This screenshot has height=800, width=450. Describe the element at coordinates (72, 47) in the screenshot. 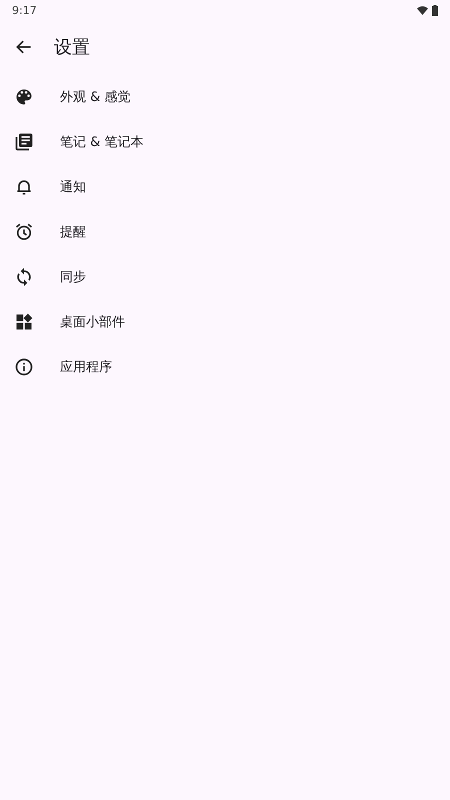

I see `page-title: 设置` at that location.